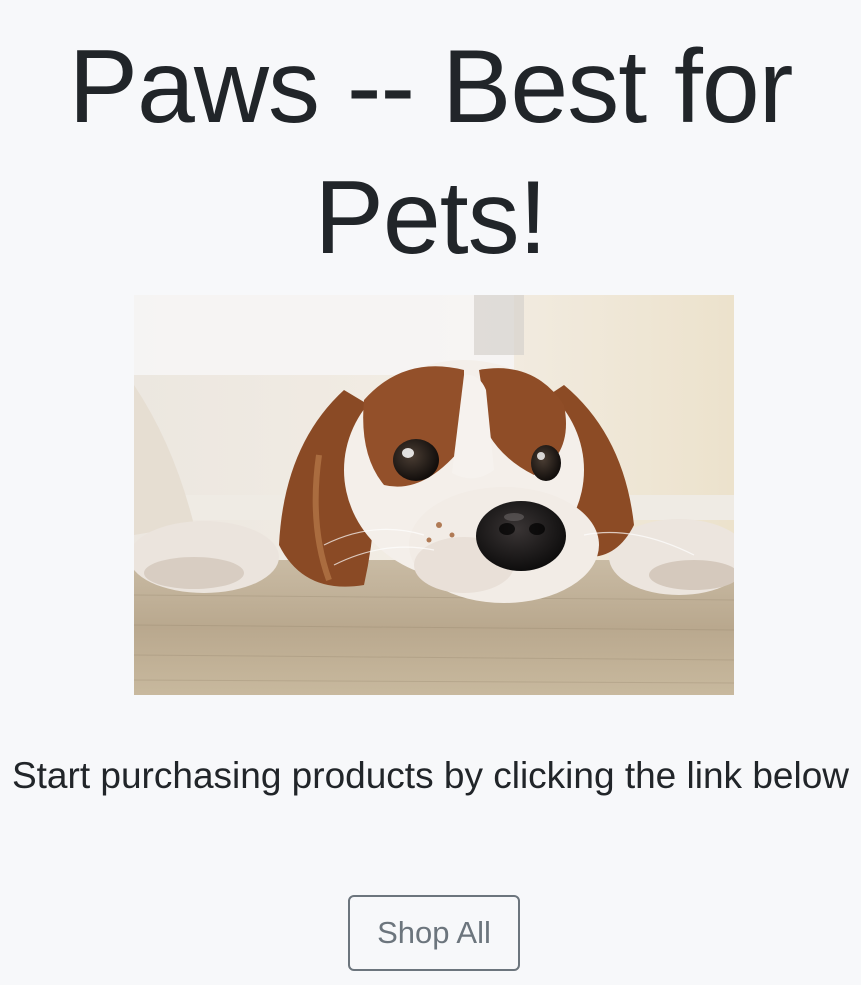 The width and height of the screenshot is (861, 985). What do you see at coordinates (434, 933) in the screenshot?
I see `shop-all-button: Shop All` at bounding box center [434, 933].